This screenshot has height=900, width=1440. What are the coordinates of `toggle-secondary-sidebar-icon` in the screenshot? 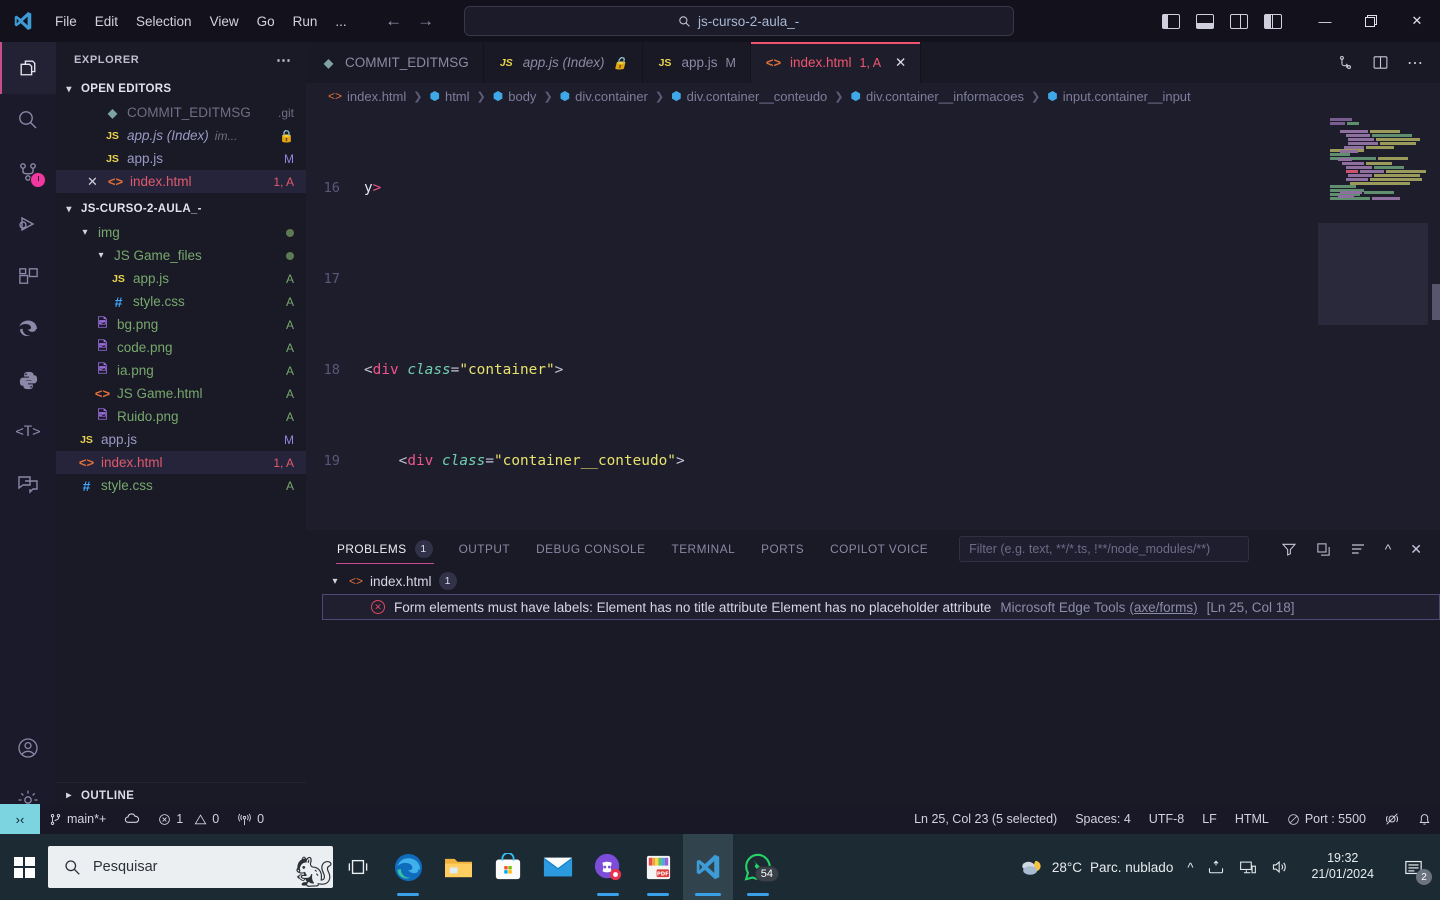 It's located at (1239, 21).